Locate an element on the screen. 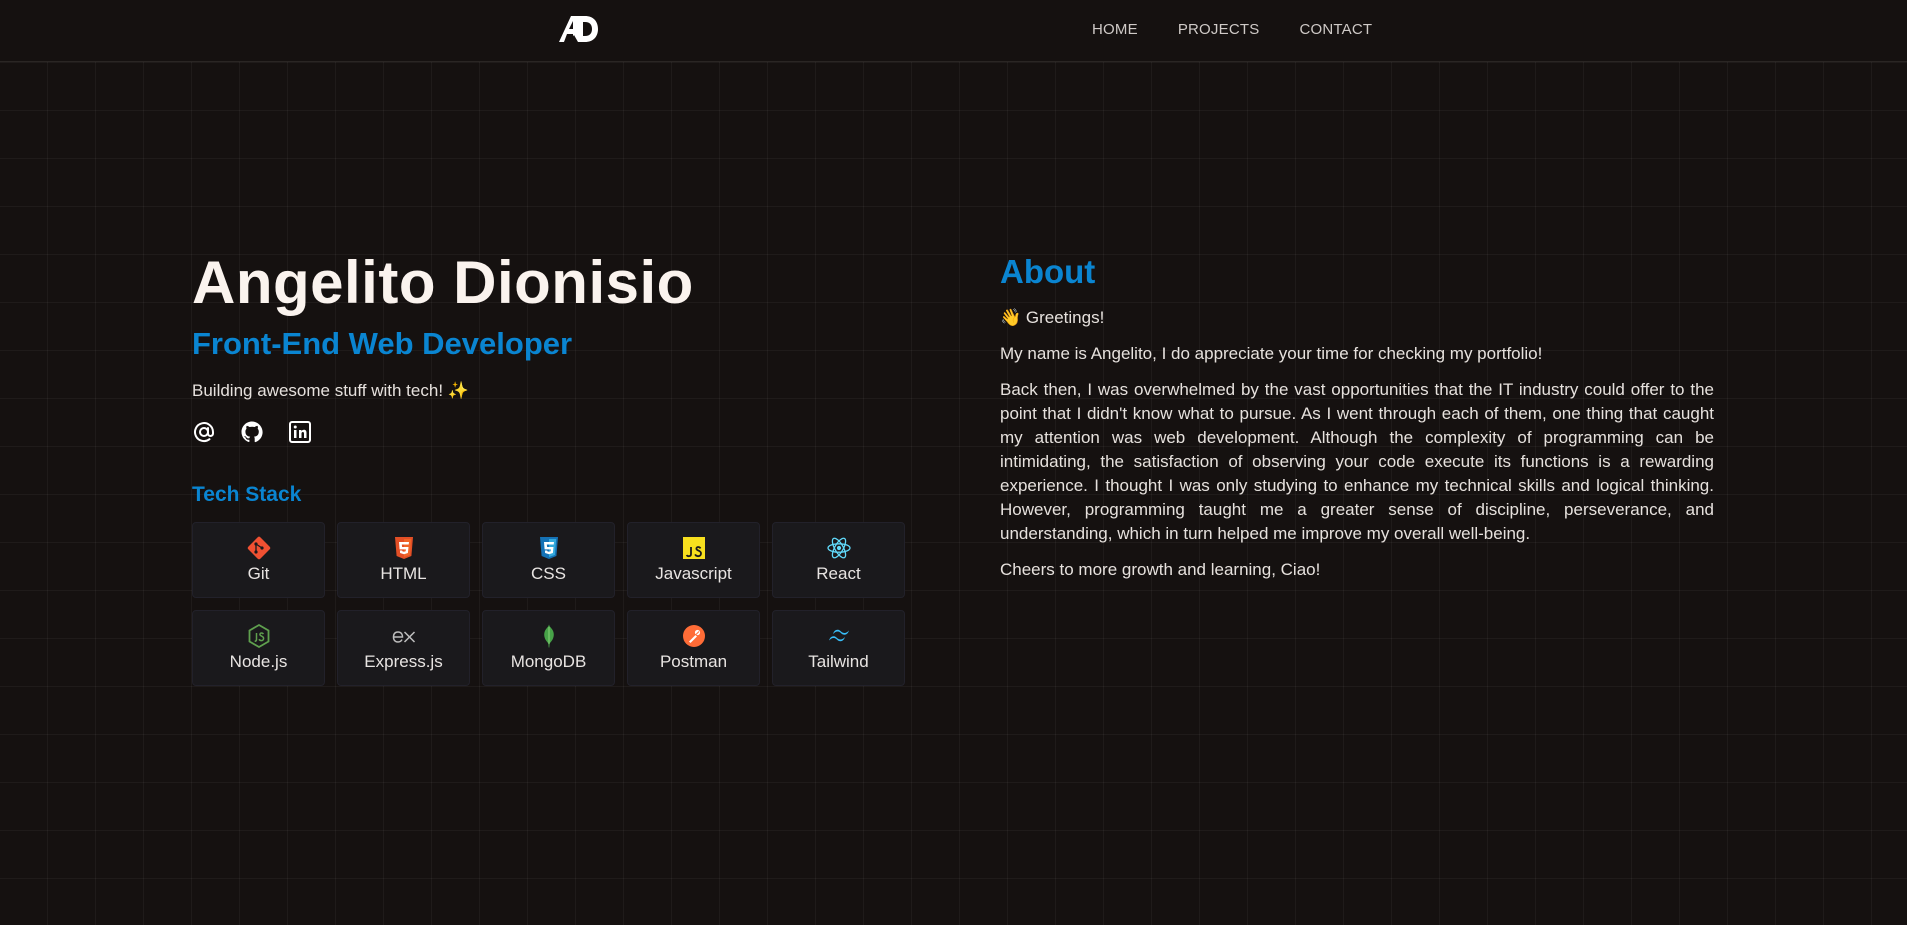 Image resolution: width=1907 pixels, height=925 pixels. nav-projects: PROJECTS is located at coordinates (1219, 29).